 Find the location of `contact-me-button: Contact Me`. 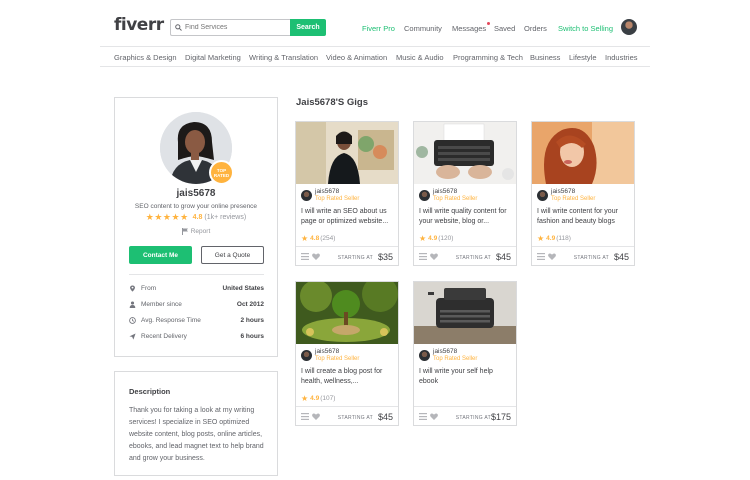

contact-me-button: Contact Me is located at coordinates (160, 255).